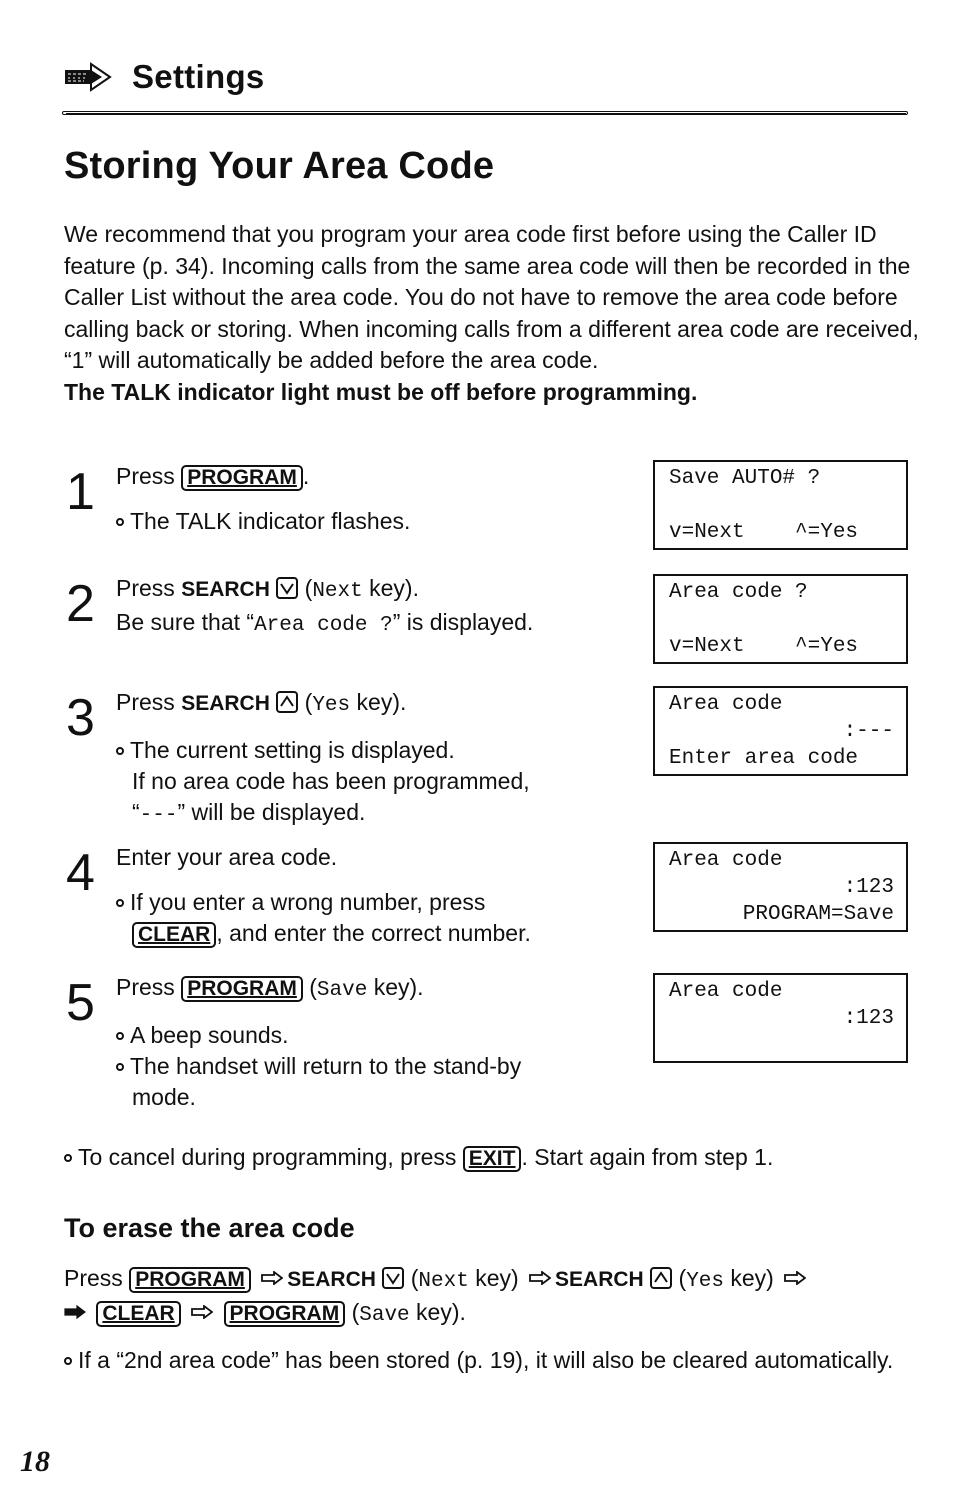 The image size is (954, 1507). What do you see at coordinates (80, 718) in the screenshot?
I see `step-number-3: 3` at bounding box center [80, 718].